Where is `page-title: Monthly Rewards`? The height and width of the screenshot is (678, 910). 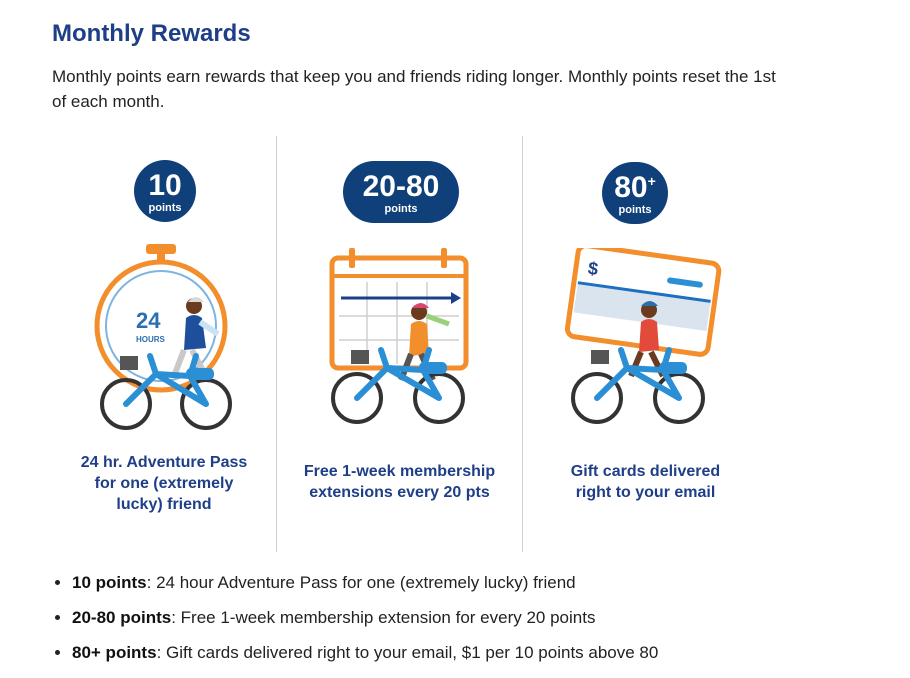 page-title: Monthly Rewards is located at coordinates (151, 33).